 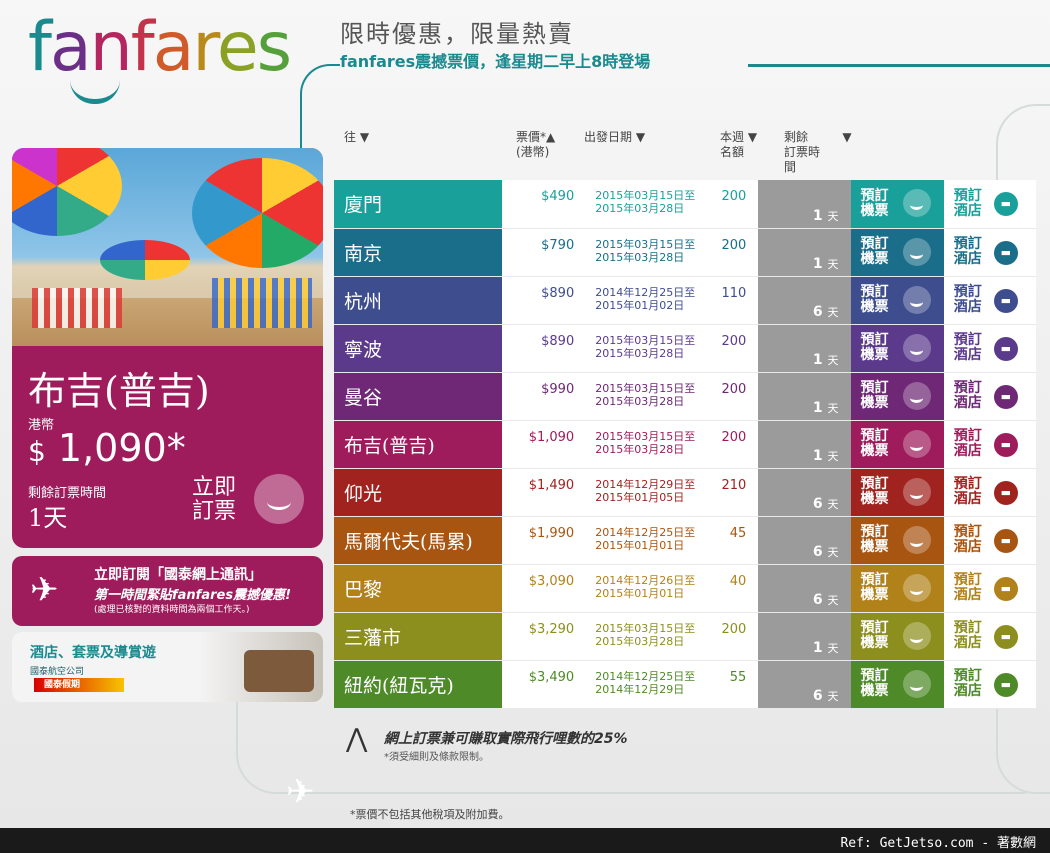 I want to click on fare-city: 三藩市, so click(x=418, y=636).